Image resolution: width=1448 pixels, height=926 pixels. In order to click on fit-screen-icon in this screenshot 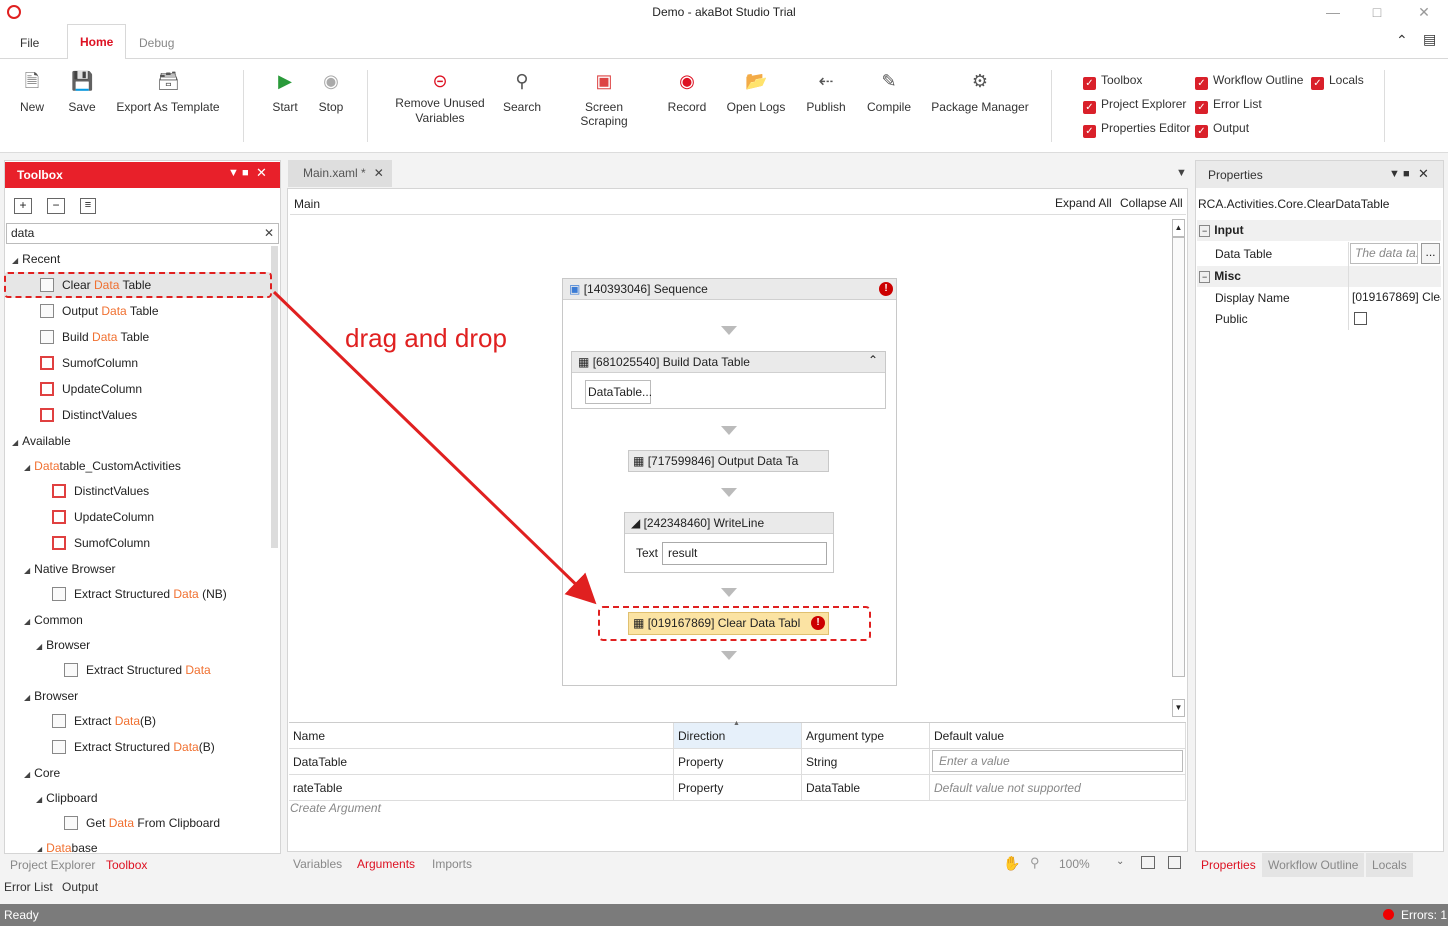, I will do `click(1148, 862)`.